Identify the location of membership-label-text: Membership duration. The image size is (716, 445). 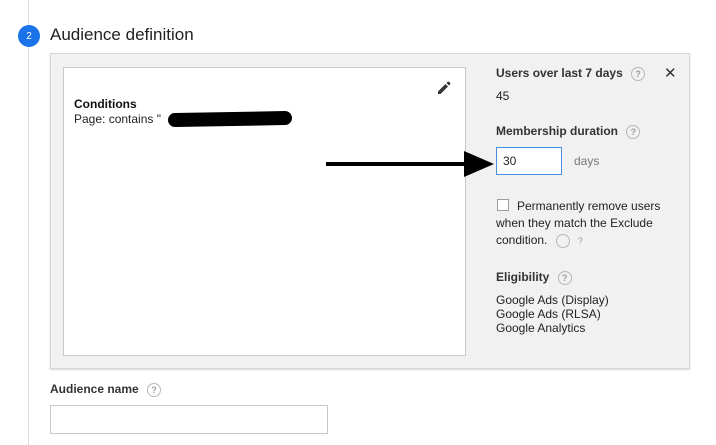
(557, 131).